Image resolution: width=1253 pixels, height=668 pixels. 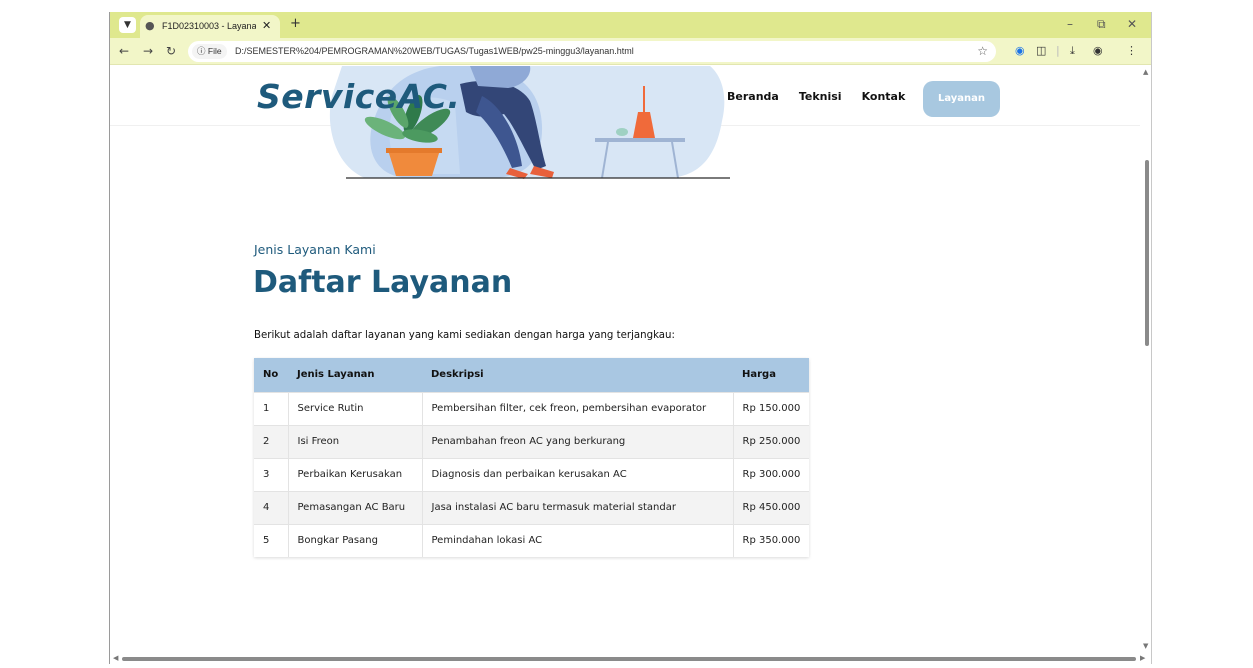 What do you see at coordinates (271, 540) in the screenshot?
I see `table-cell-no: 5` at bounding box center [271, 540].